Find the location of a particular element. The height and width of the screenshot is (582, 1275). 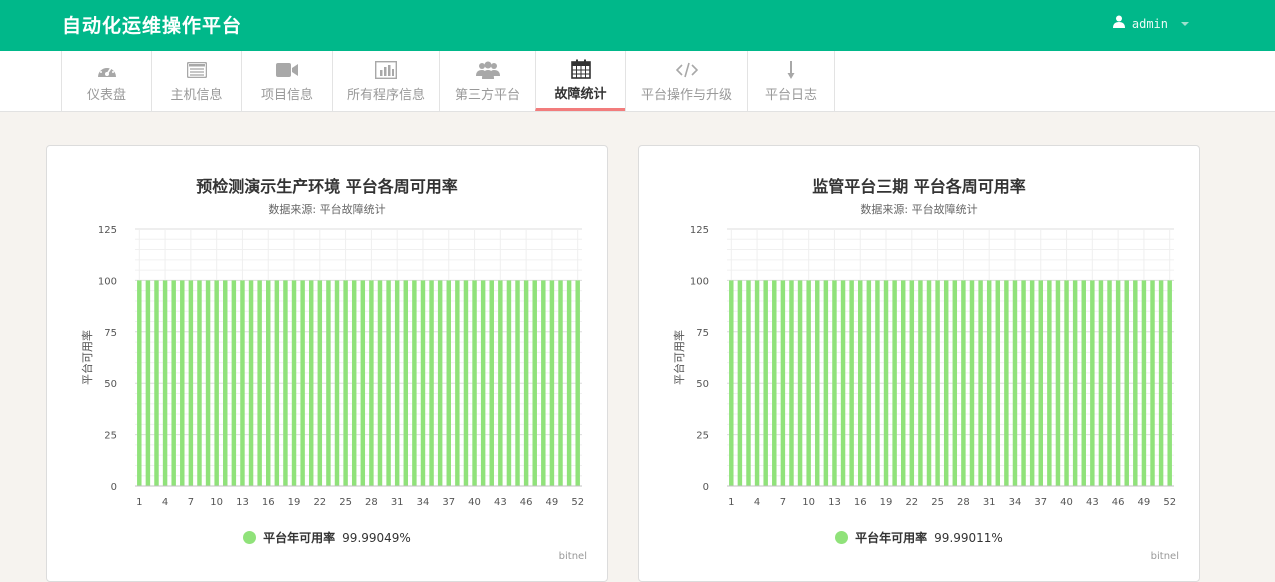

tab-platform-ops: 平台操作与升级 is located at coordinates (686, 81).